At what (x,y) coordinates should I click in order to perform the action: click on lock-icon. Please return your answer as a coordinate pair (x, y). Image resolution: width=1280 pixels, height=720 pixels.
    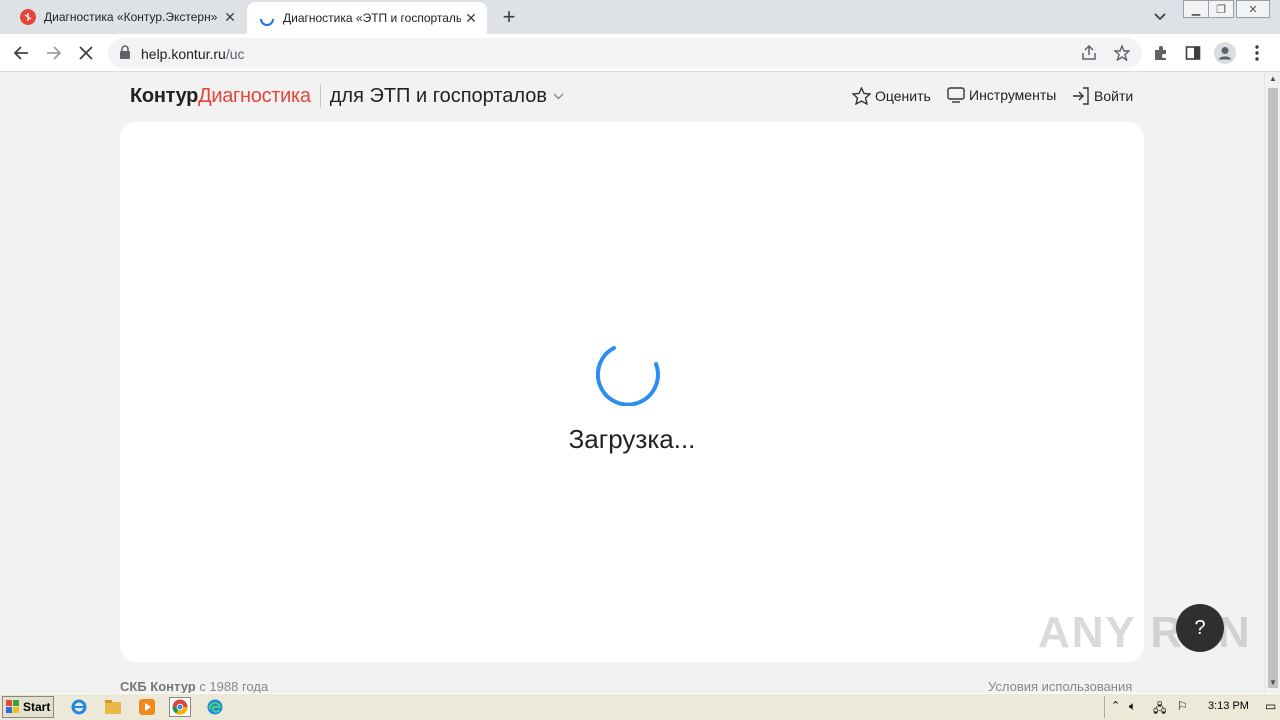
    Looking at the image, I should click on (125, 52).